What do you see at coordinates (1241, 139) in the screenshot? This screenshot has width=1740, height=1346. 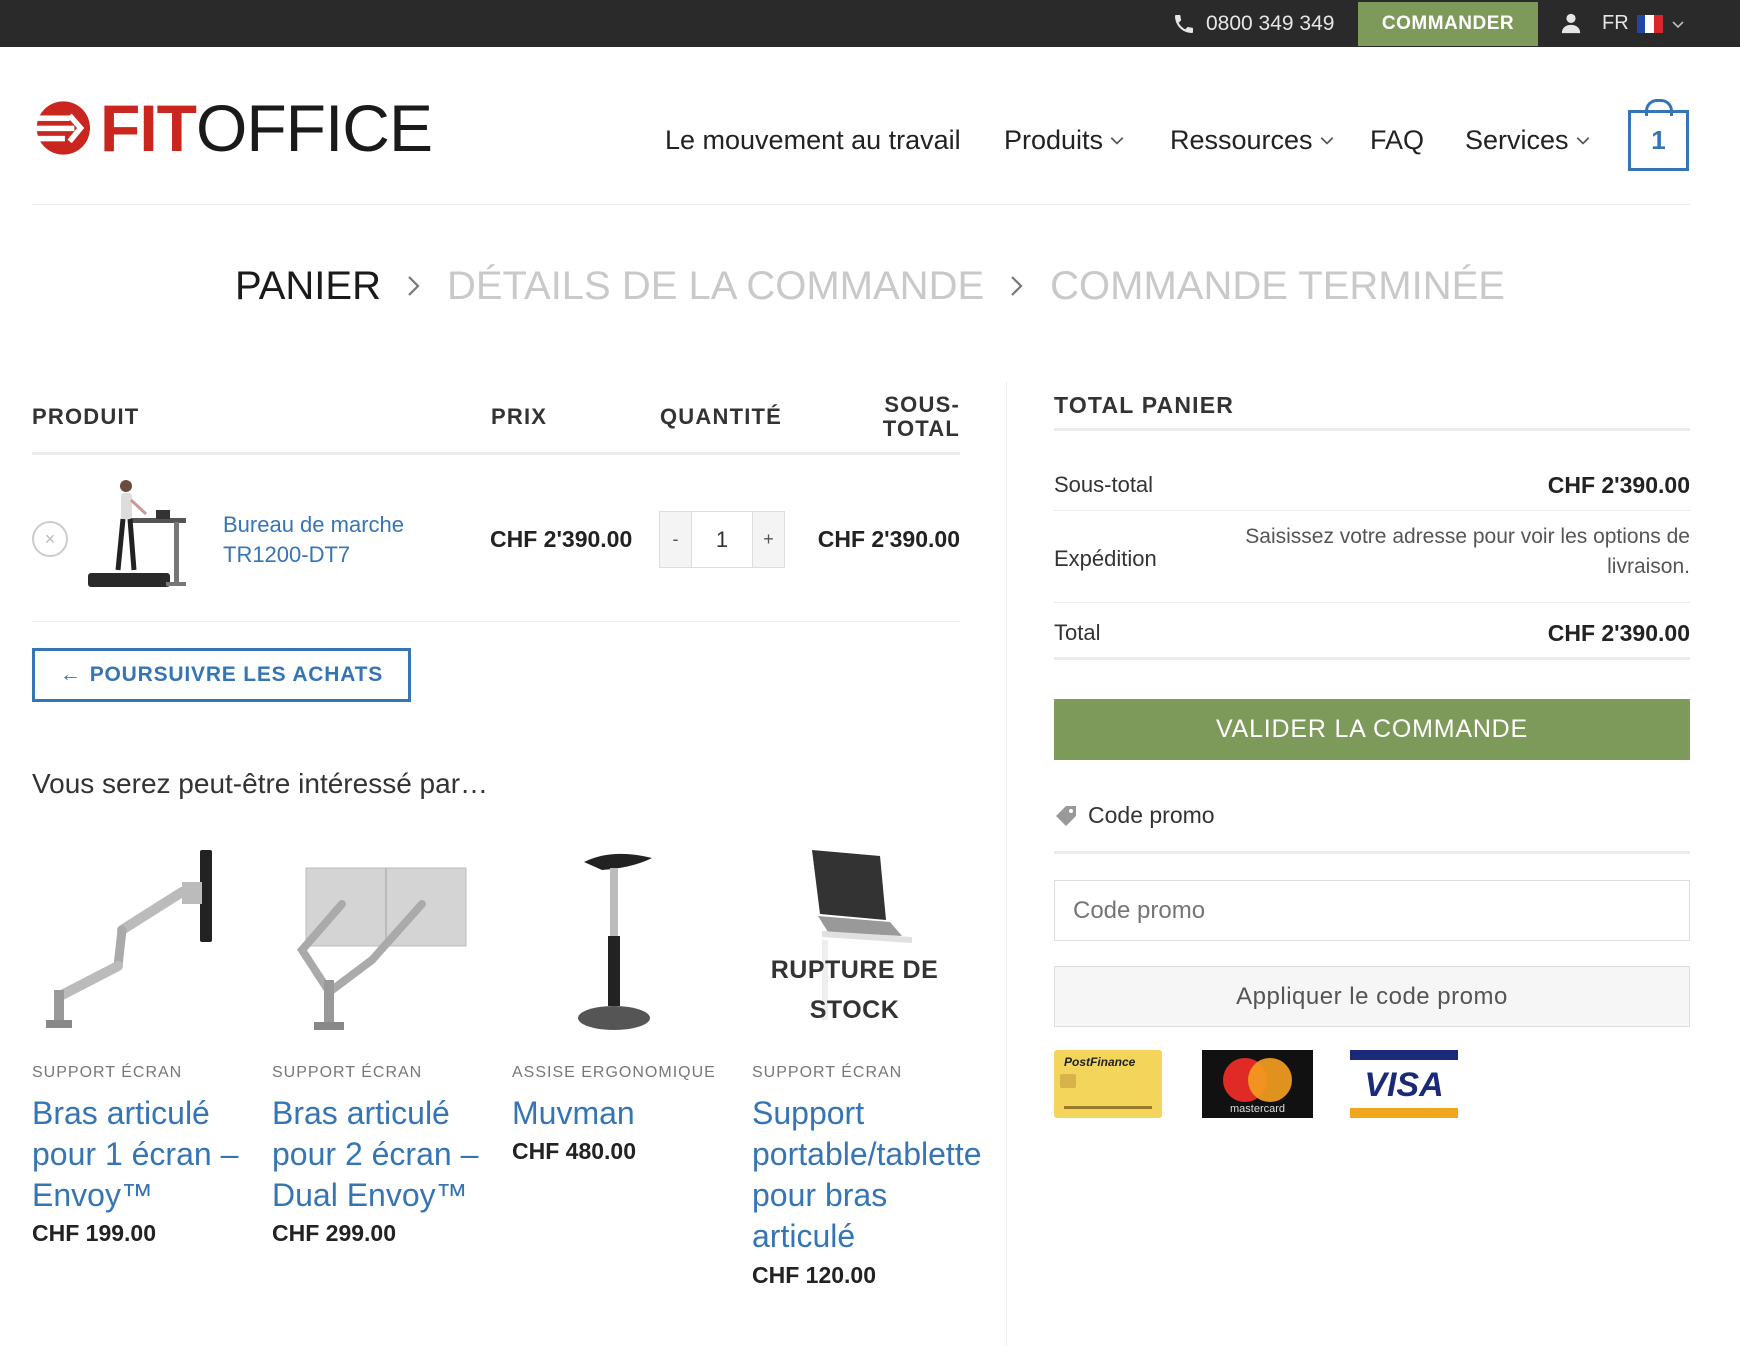 I see `nav-item-label: Ressources` at bounding box center [1241, 139].